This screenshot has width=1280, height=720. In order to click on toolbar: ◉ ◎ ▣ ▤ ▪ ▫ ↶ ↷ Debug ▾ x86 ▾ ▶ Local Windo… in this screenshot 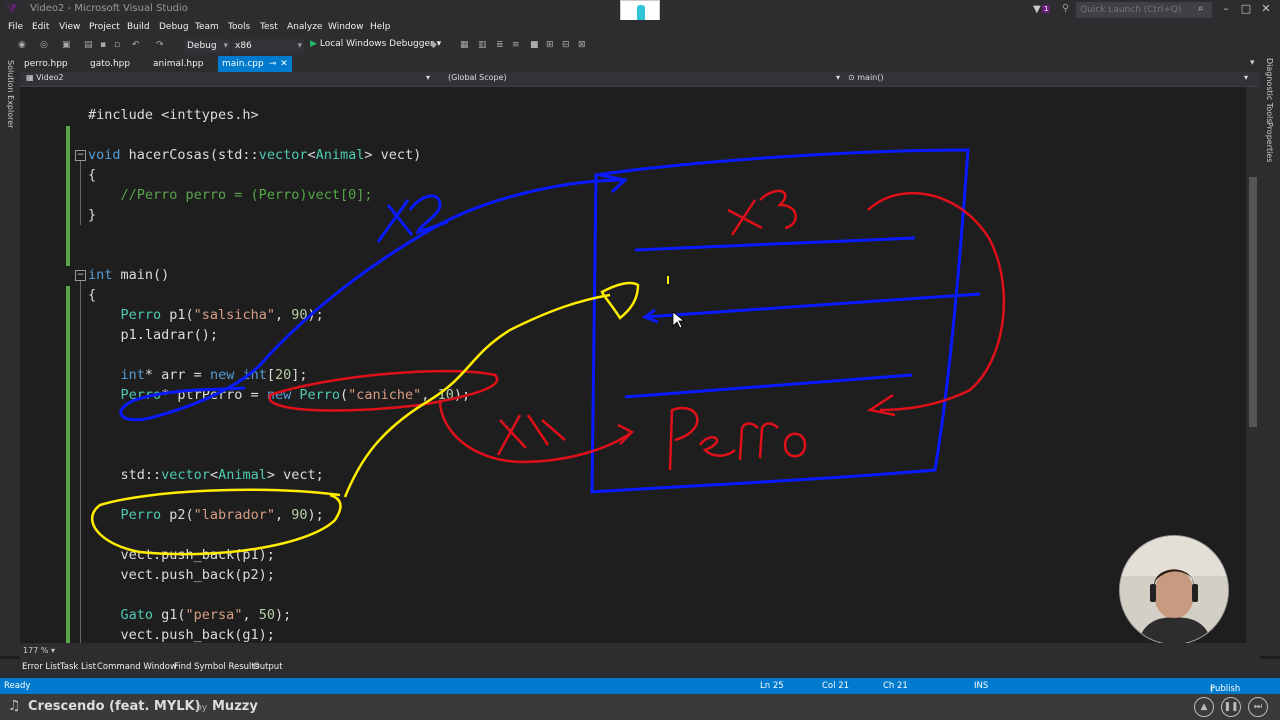, I will do `click(640, 46)`.